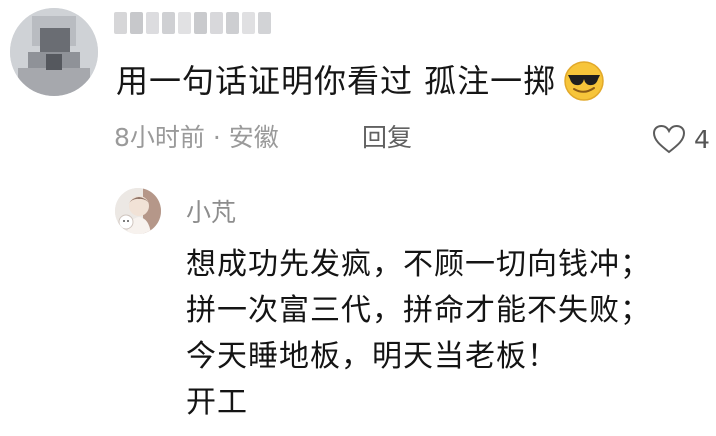 This screenshot has height=436, width=716. What do you see at coordinates (336, 81) in the screenshot?
I see `comment-text: 用一句话证明你看过 孤注一掷` at bounding box center [336, 81].